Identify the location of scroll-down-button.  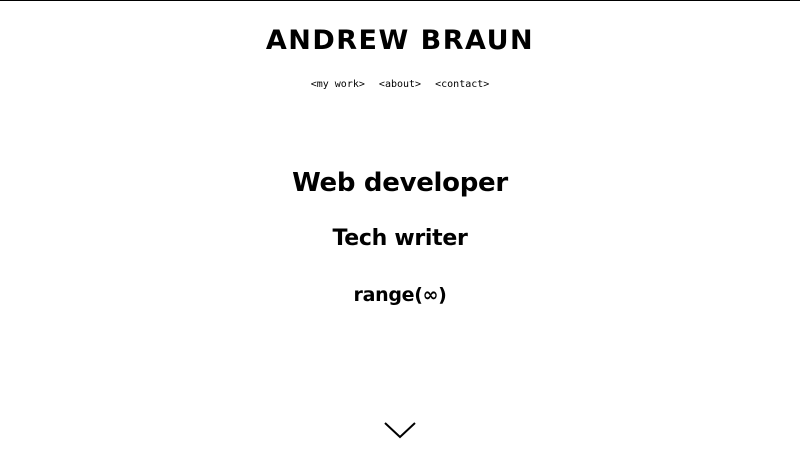
(400, 430).